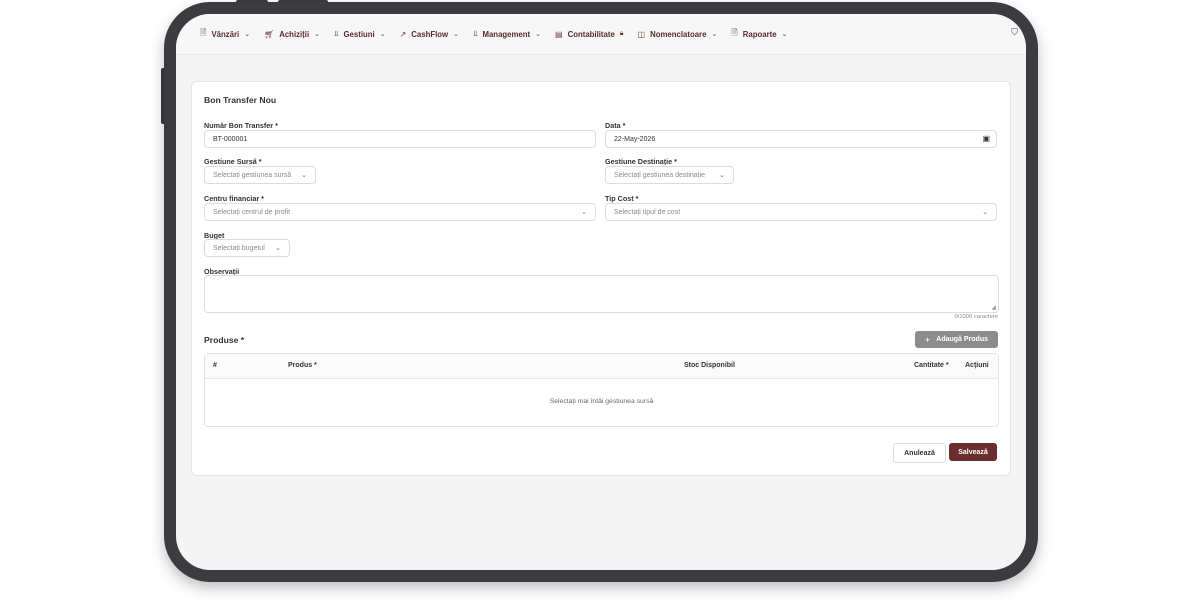 Image resolution: width=1200 pixels, height=600 pixels. I want to click on data-label: Data *, so click(615, 125).